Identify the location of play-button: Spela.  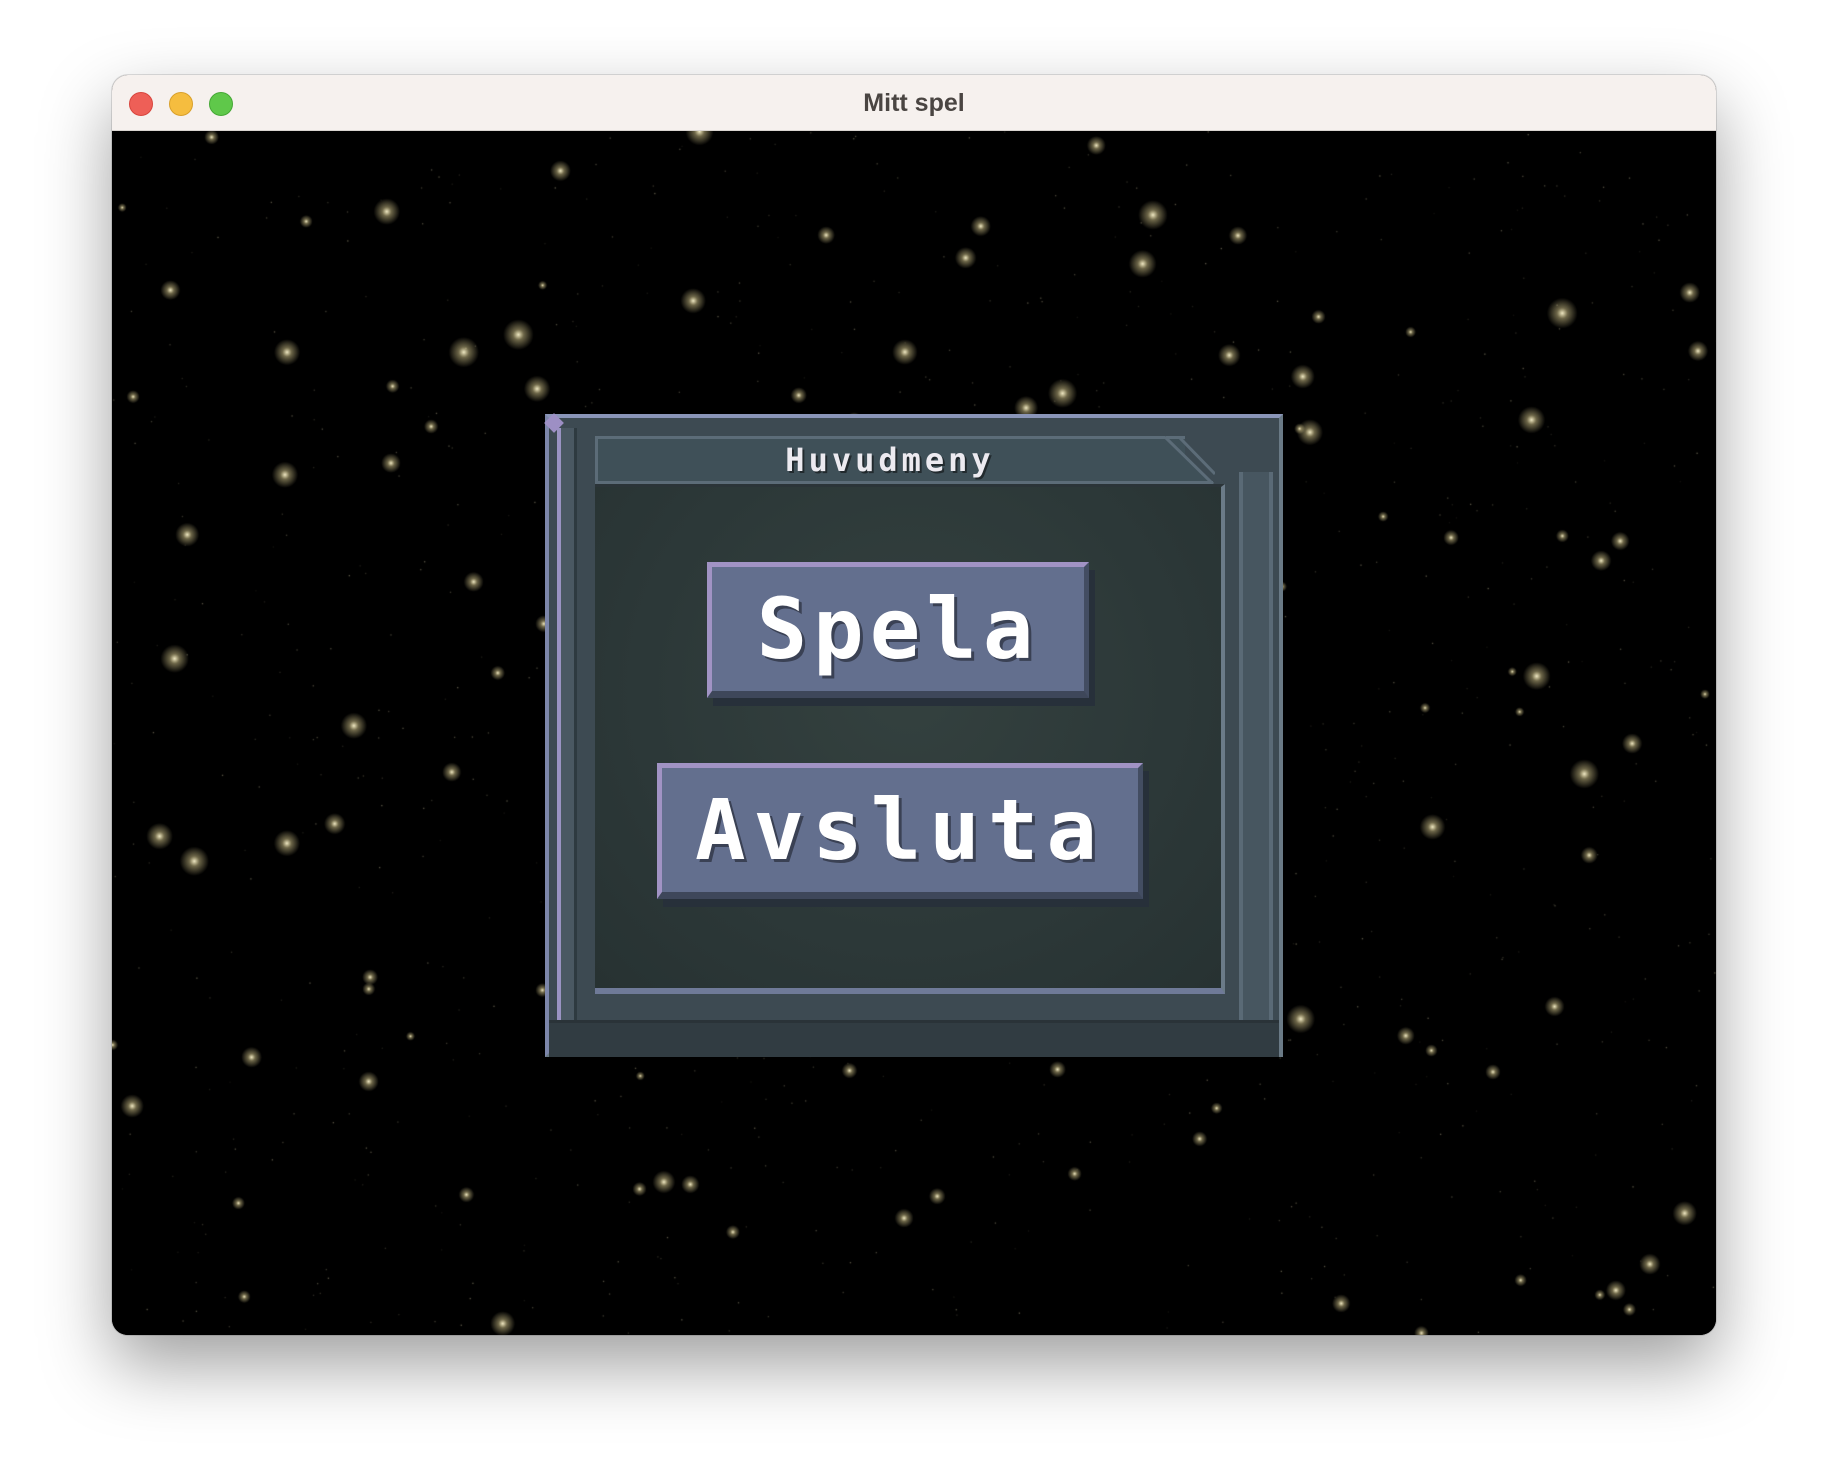
(898, 630).